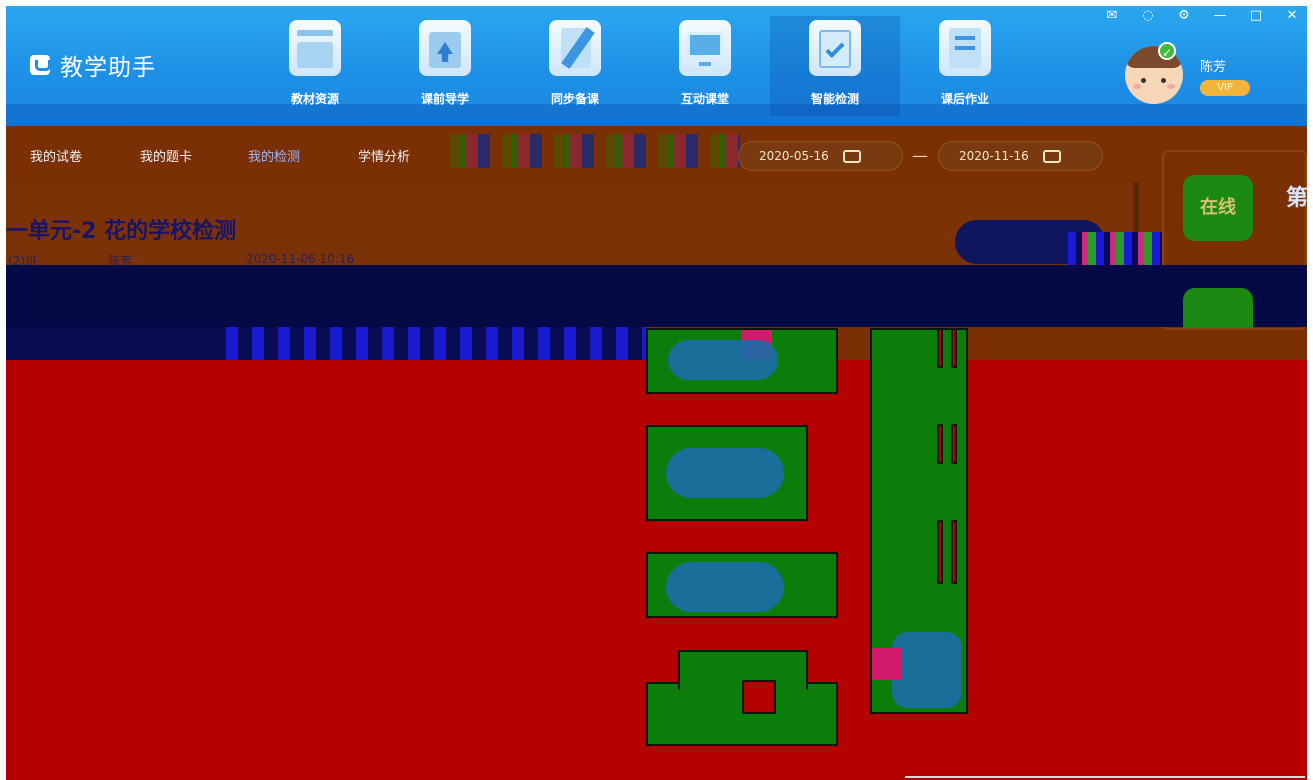 This screenshot has width=1313, height=780. What do you see at coordinates (794, 156) in the screenshot?
I see `start-date-value: 2020-05-16` at bounding box center [794, 156].